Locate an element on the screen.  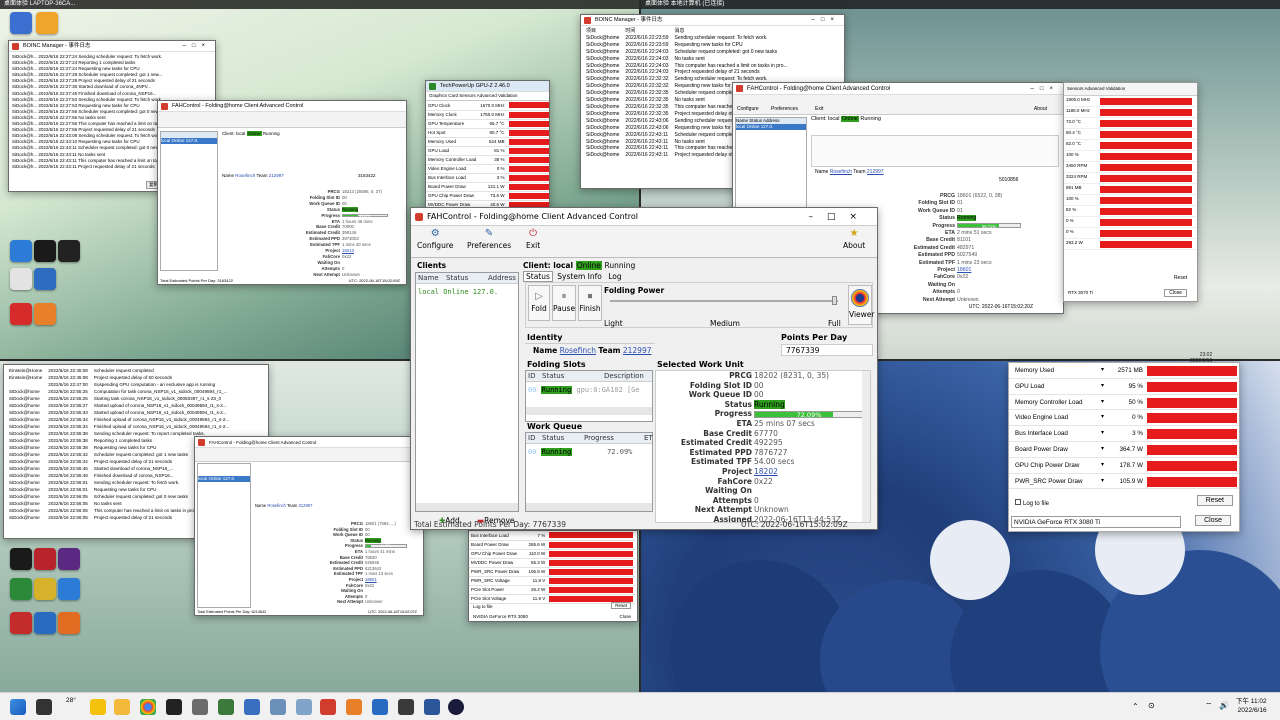
wu-project-link: 18202 is located at coordinates (766, 471).